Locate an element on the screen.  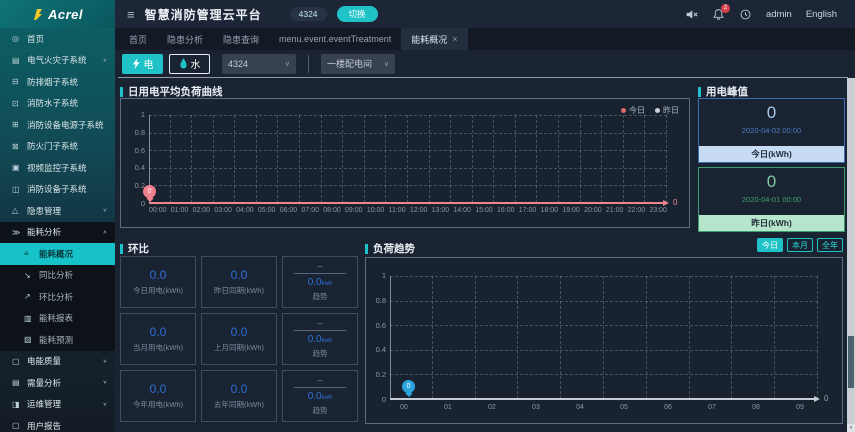
peak-label: 昨日(kWh) is located at coordinates (771, 223).